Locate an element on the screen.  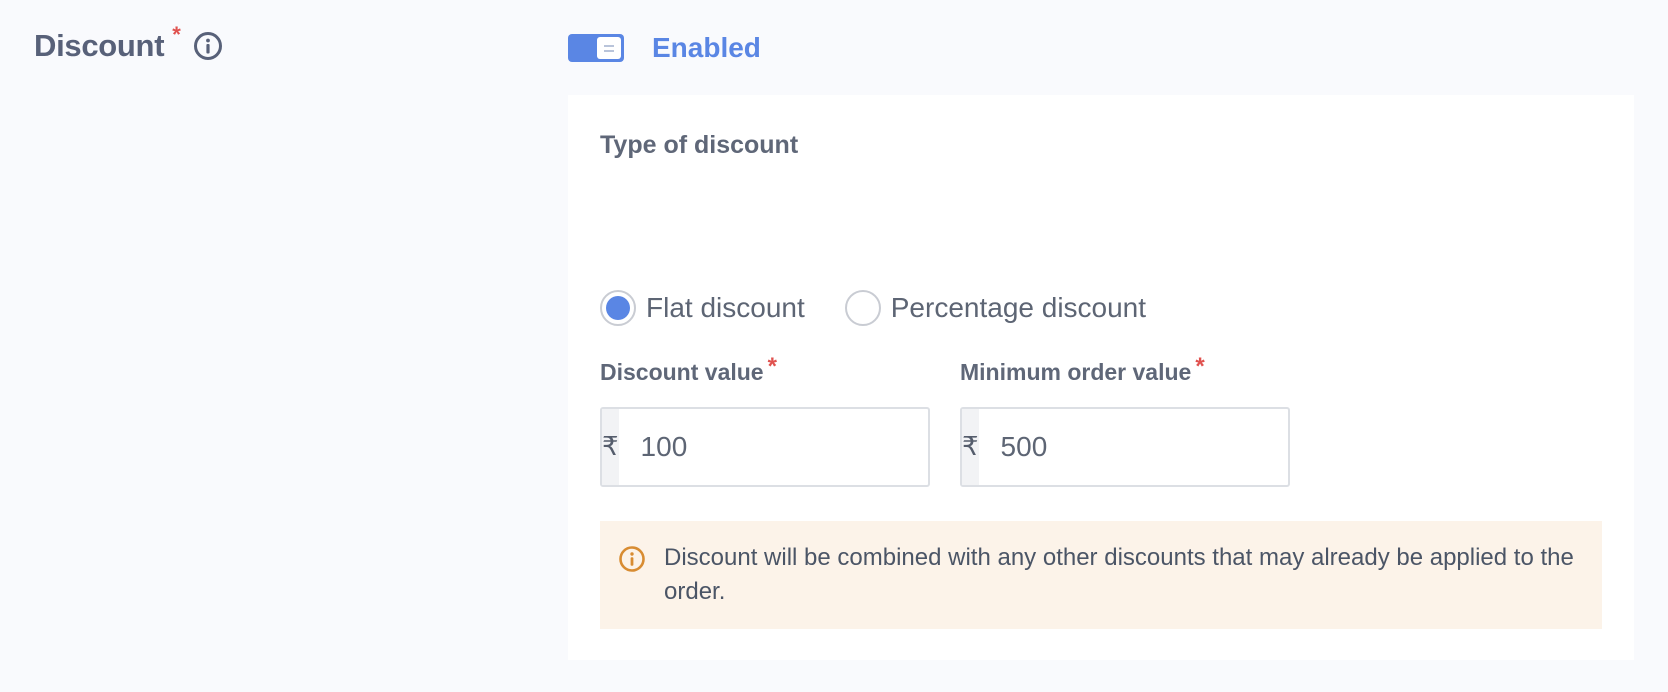
discount-section-label: Discount * is located at coordinates (128, 44).